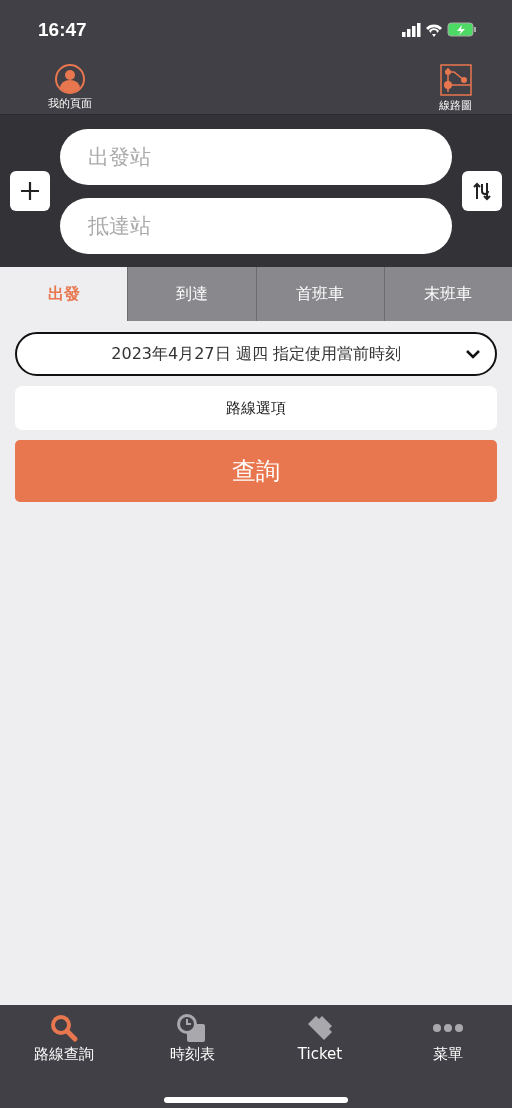 The width and height of the screenshot is (512, 1108). What do you see at coordinates (411, 30) in the screenshot?
I see `signal-icon` at bounding box center [411, 30].